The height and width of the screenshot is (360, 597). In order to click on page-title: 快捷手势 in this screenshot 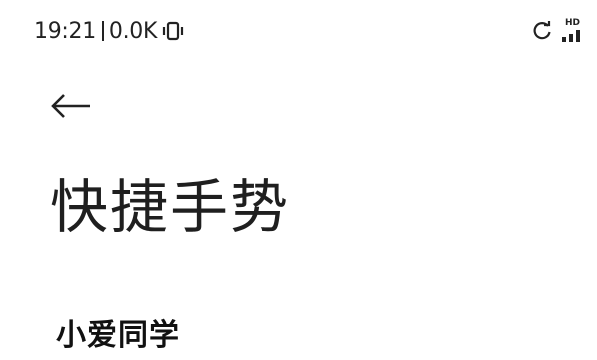, I will do `click(170, 207)`.